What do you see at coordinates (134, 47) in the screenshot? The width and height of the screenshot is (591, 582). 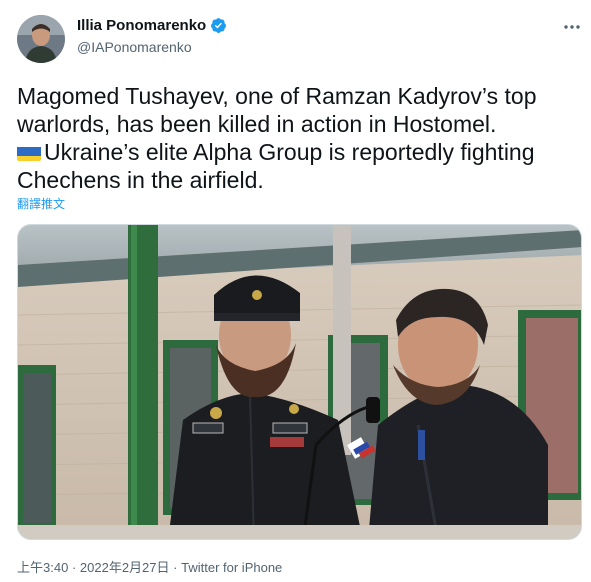 I see `author-handle: @IAPonomarenko` at bounding box center [134, 47].